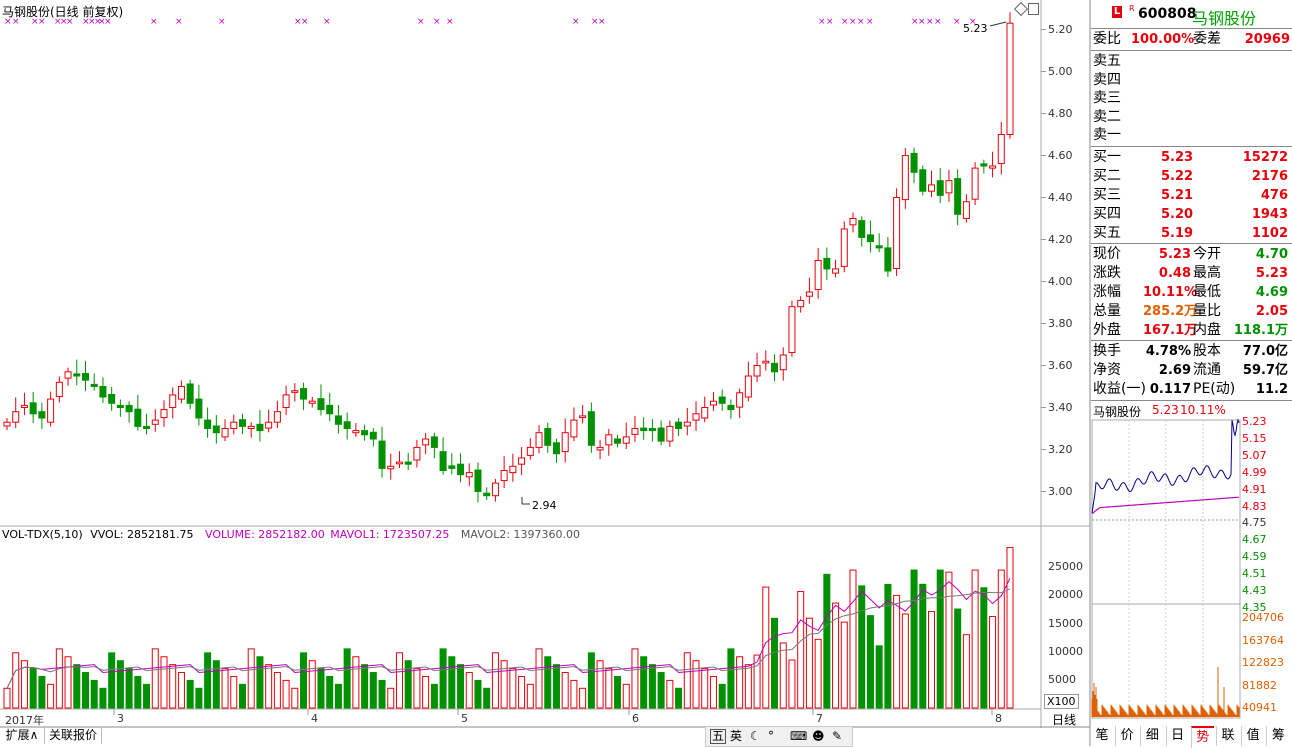 This screenshot has width=1292, height=748. I want to click on l2-badge-icon: L, so click(1117, 12).